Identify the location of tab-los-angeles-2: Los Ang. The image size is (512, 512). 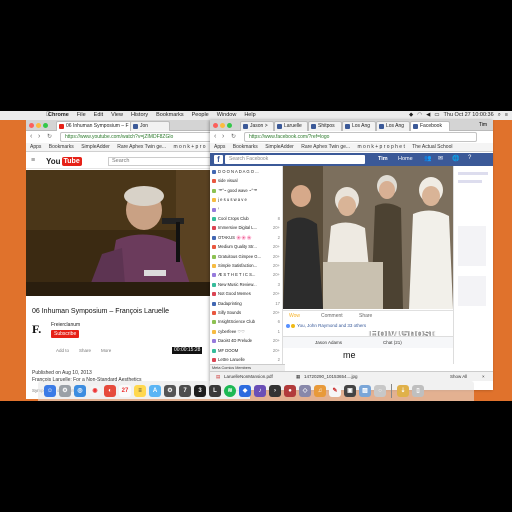
(393, 126).